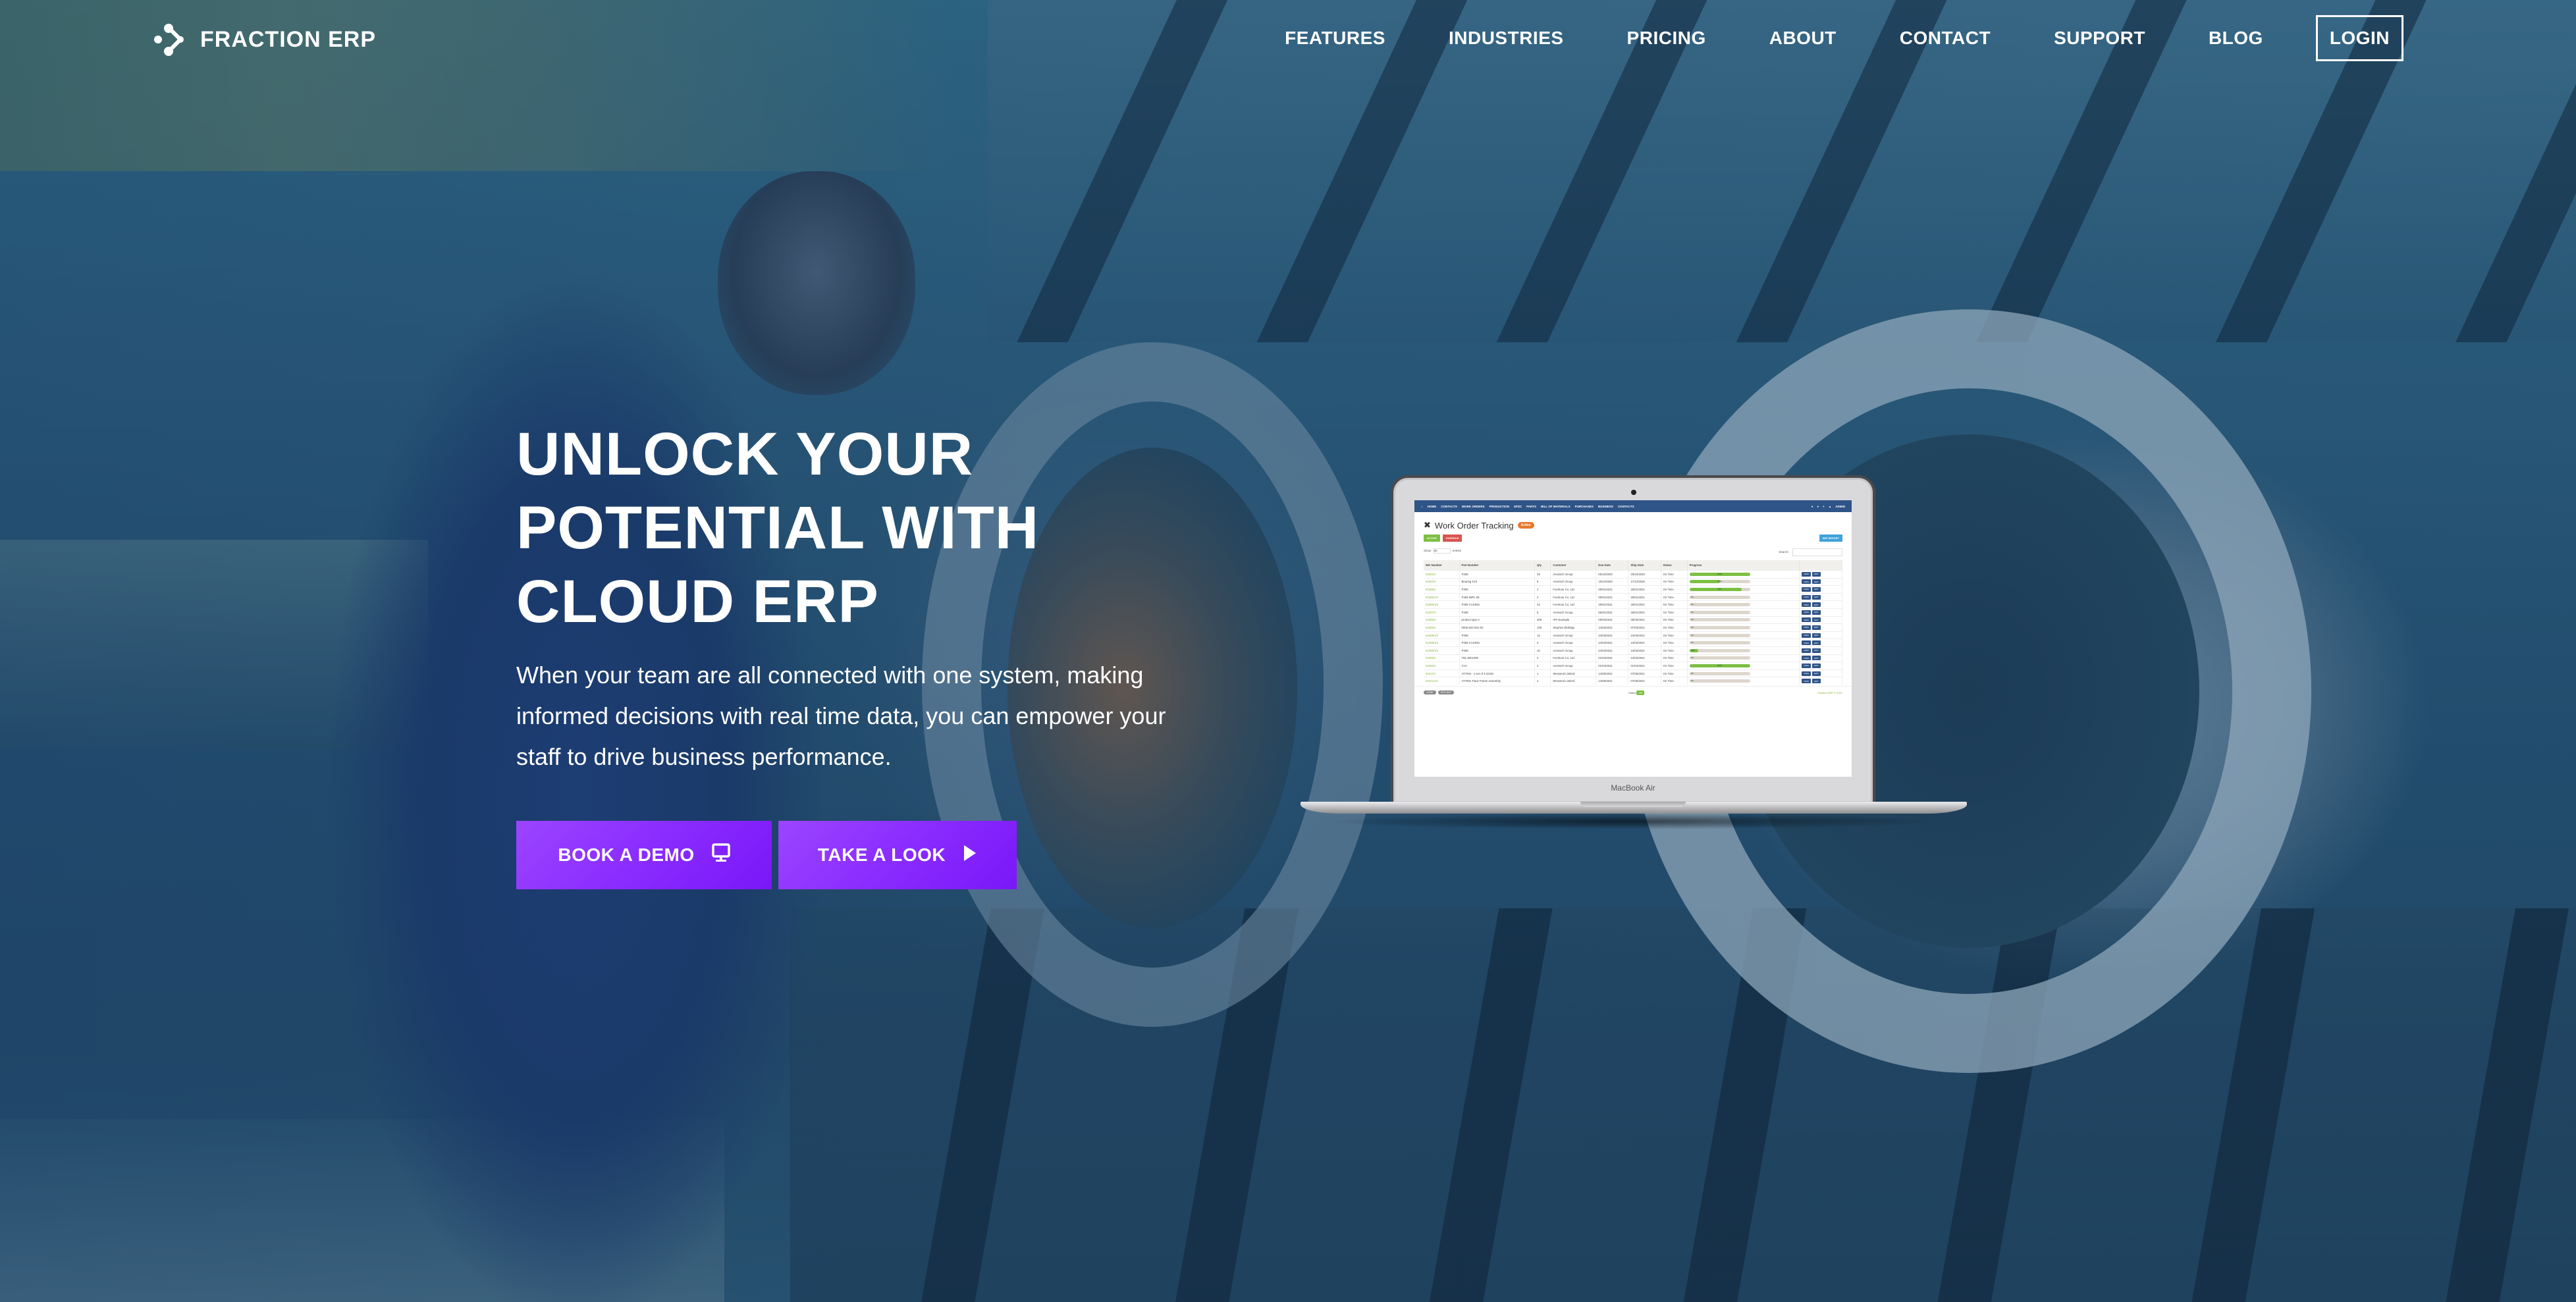 The width and height of the screenshot is (2576, 1302). Describe the element at coordinates (1442, 551) in the screenshot. I see `app-show-select: 50` at that location.